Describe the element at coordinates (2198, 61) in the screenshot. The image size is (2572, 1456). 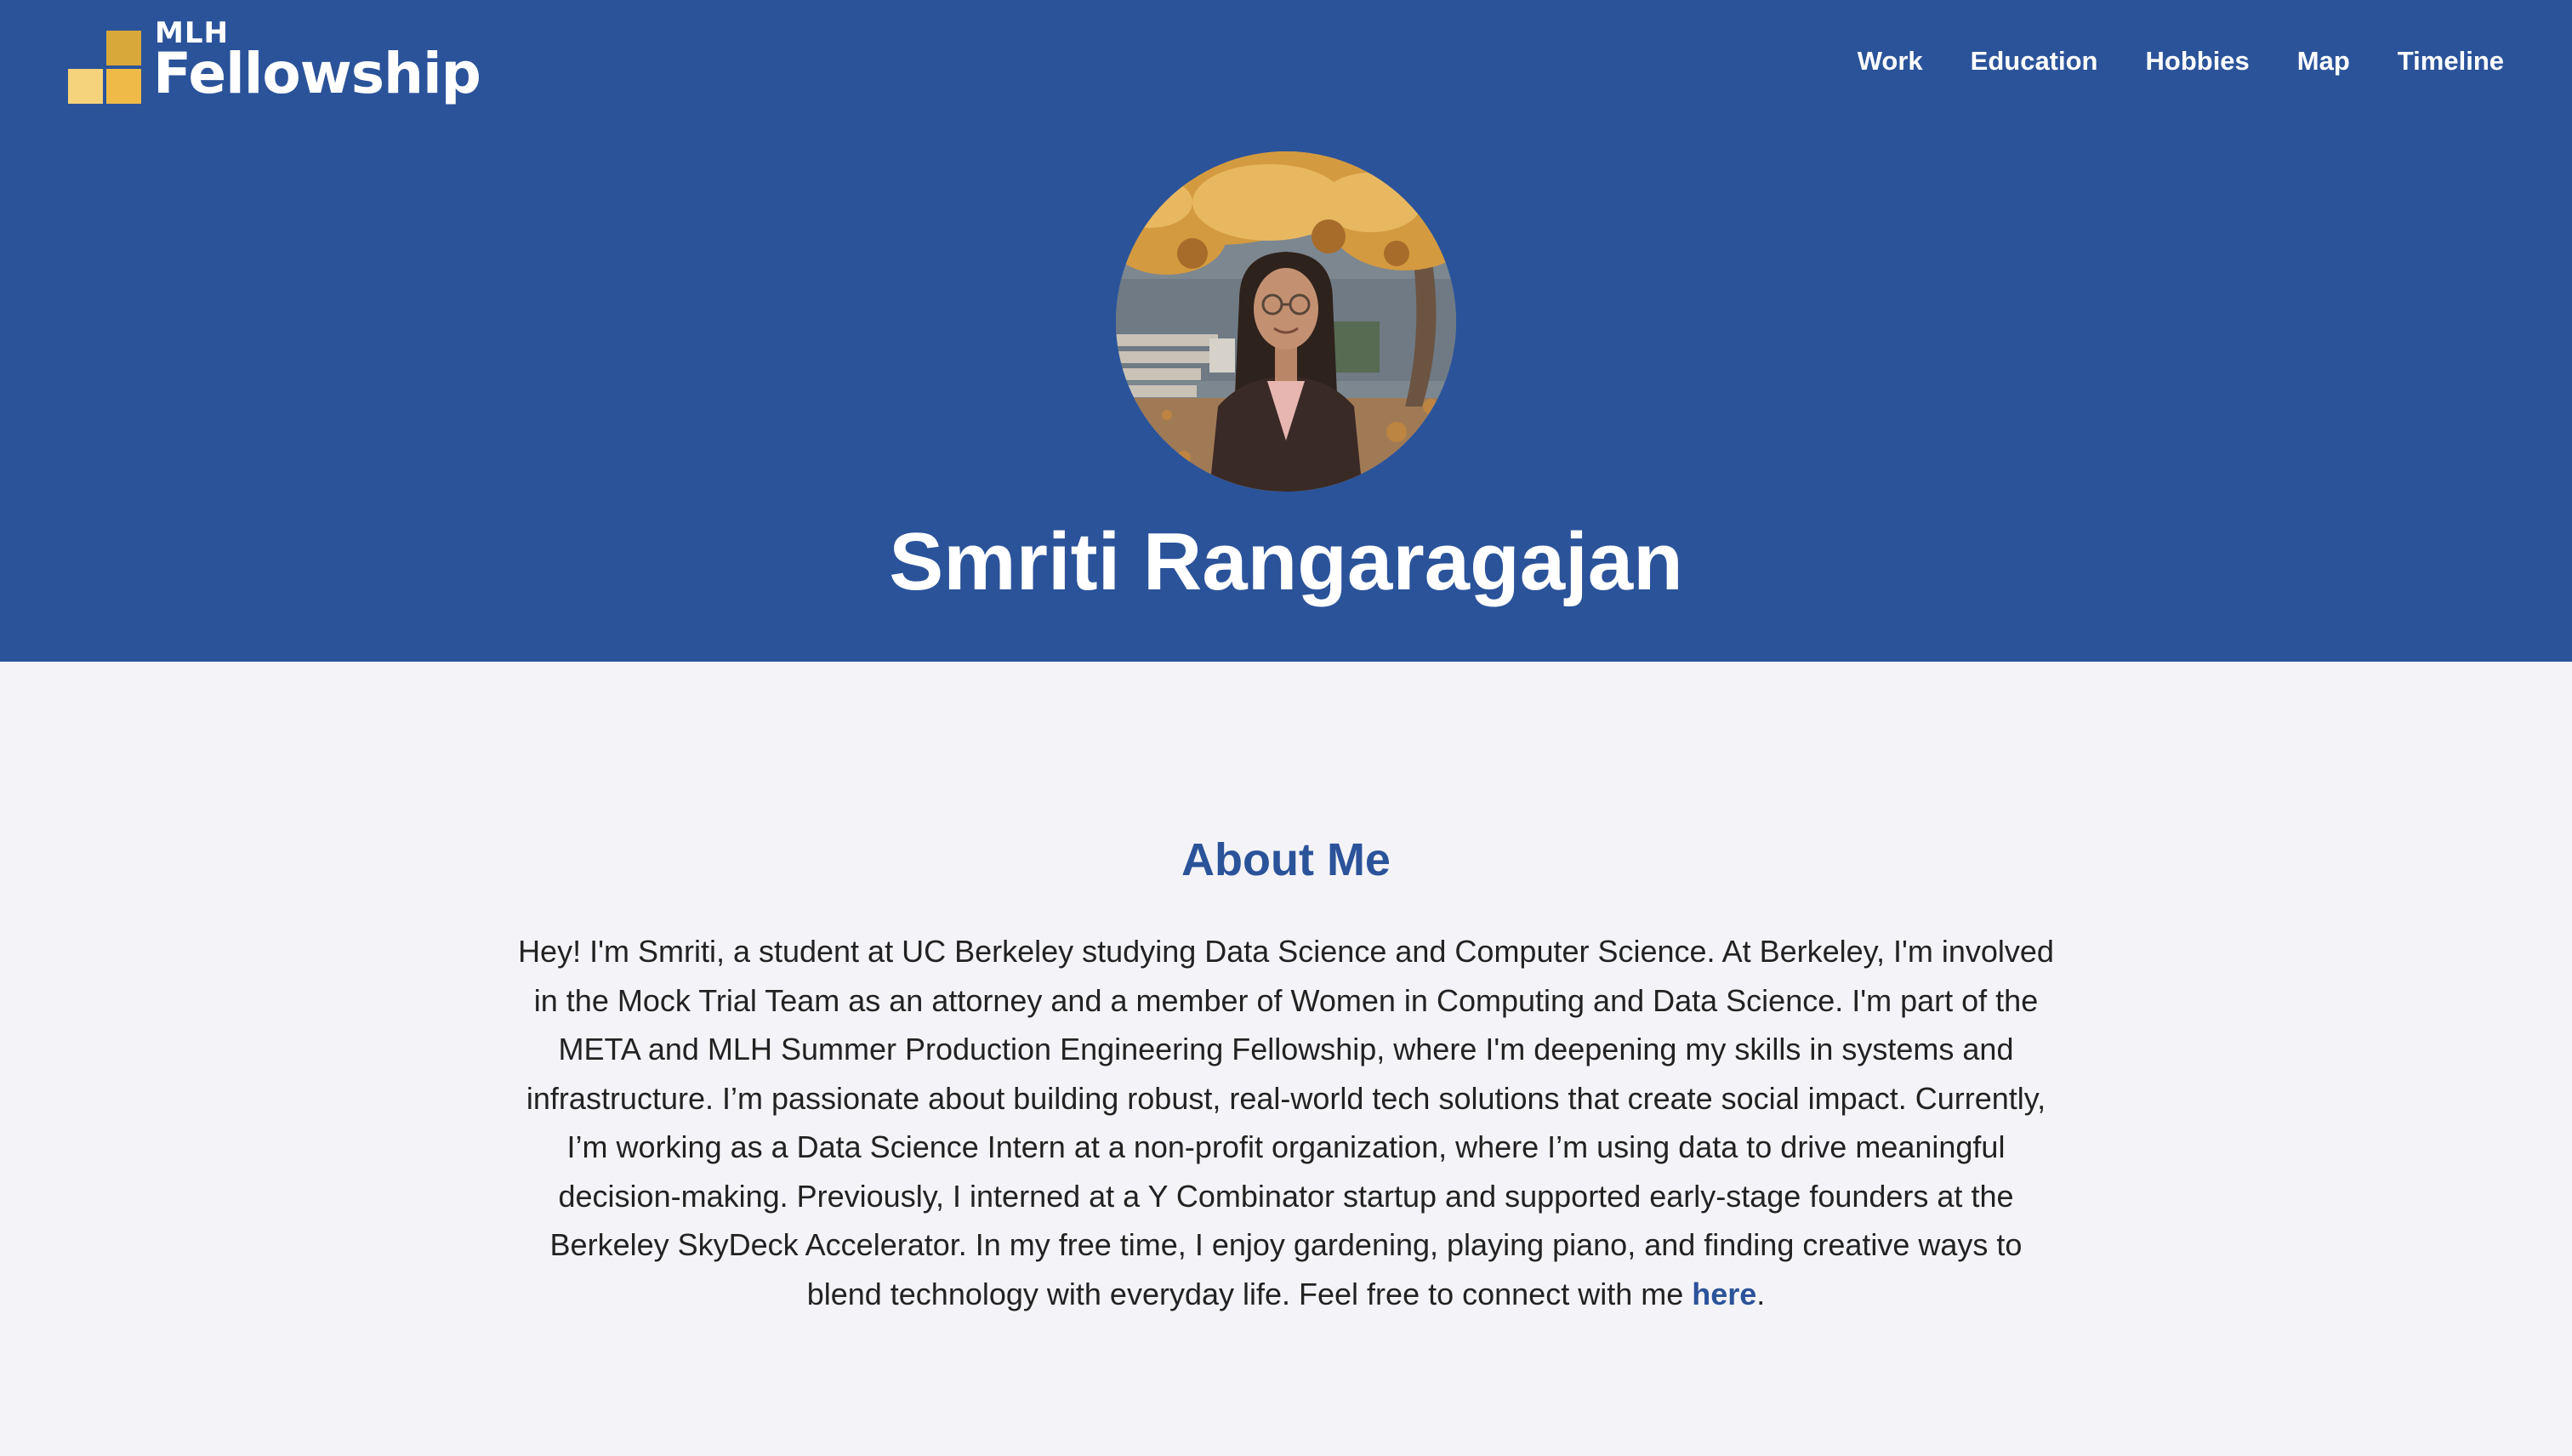
I see `nav-link-hobbies: Hobbies` at that location.